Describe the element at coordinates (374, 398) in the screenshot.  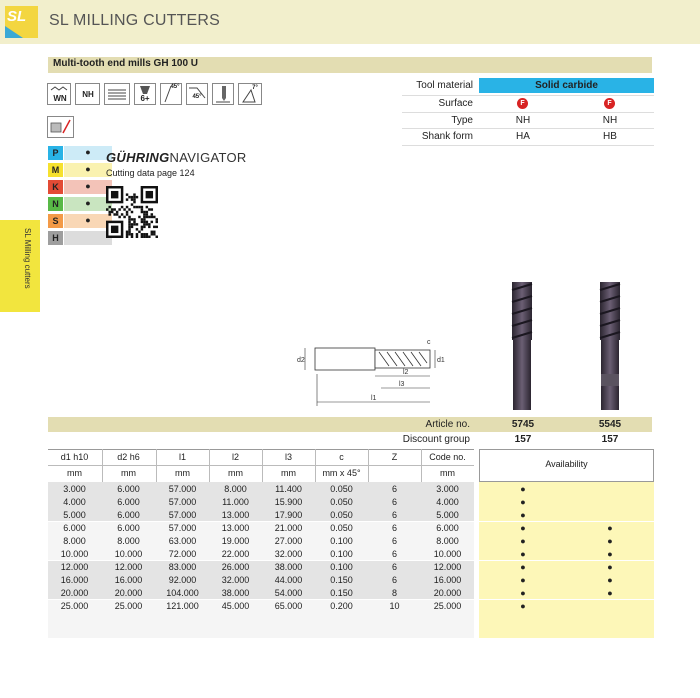
I see `l1-label: l1` at that location.